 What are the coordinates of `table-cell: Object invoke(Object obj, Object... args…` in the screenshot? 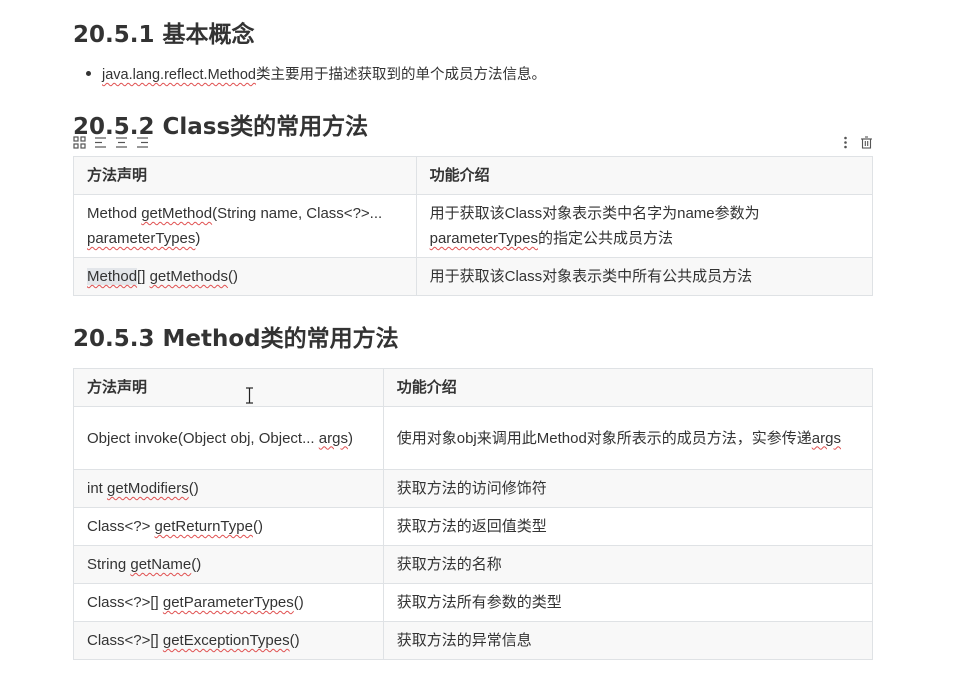 It's located at (228, 438).